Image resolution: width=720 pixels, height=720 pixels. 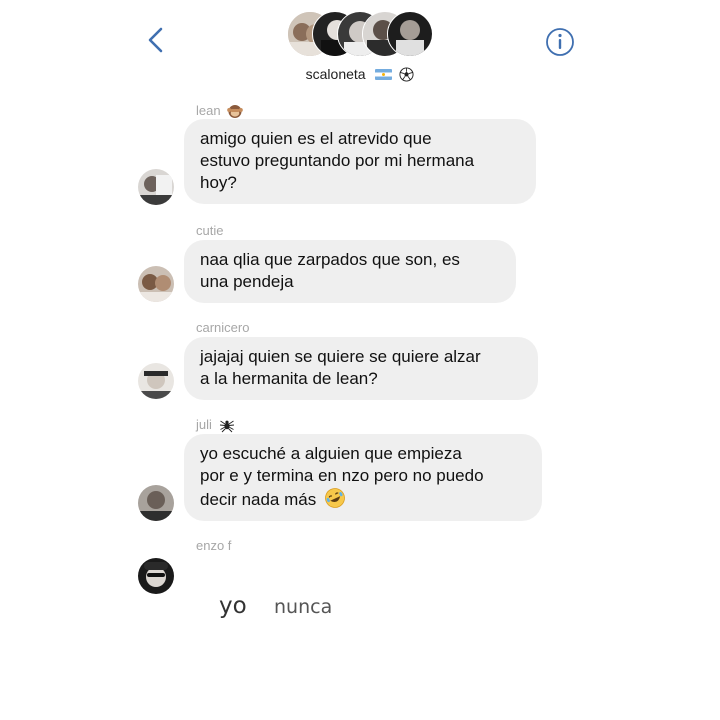 I want to click on spider-icon, so click(x=226, y=426).